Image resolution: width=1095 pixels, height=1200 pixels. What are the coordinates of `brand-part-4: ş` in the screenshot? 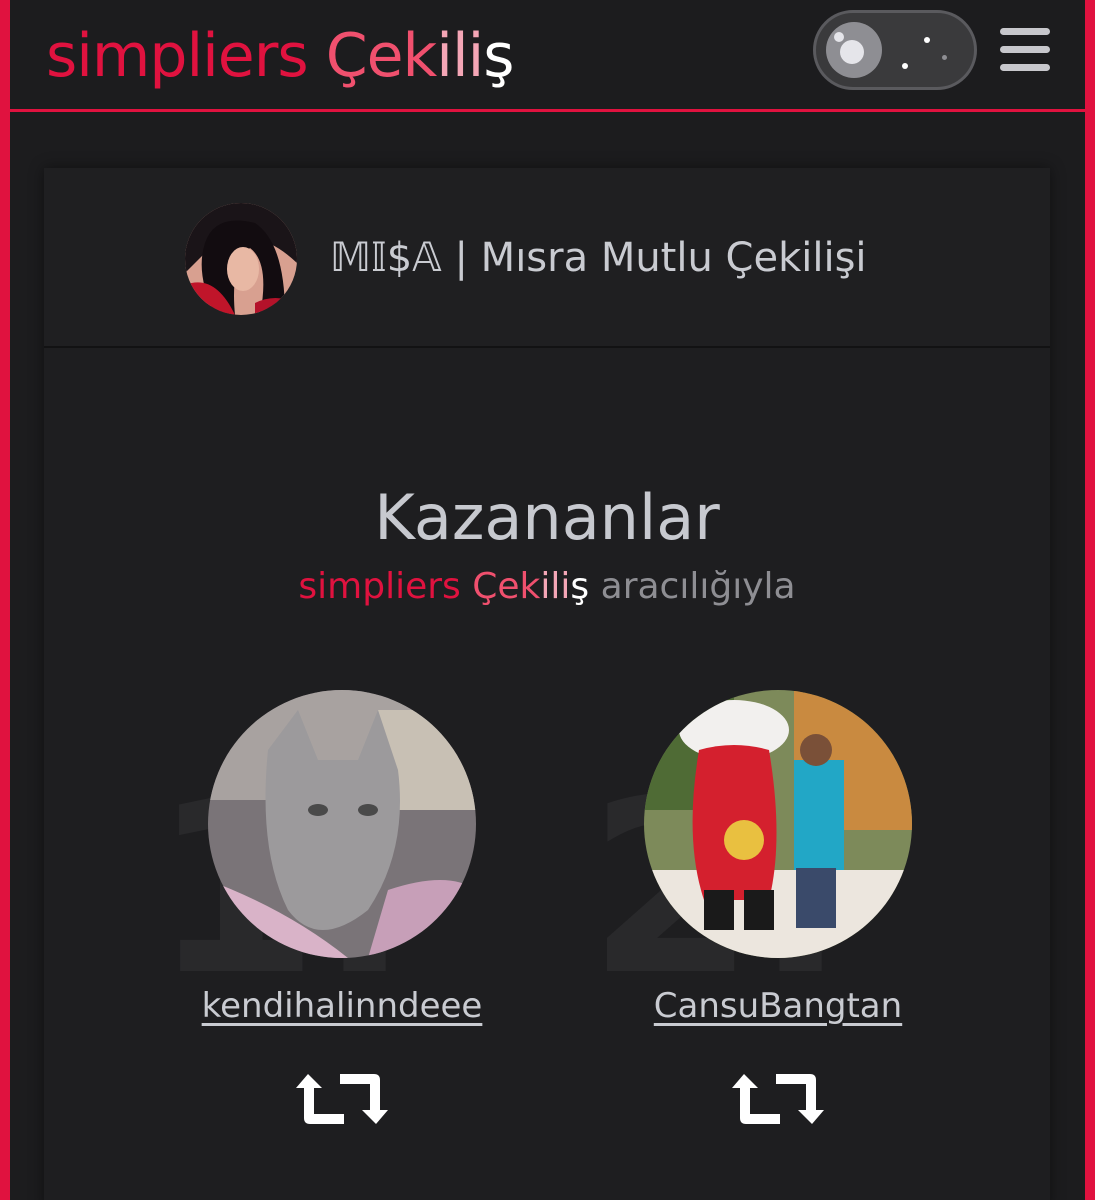 It's located at (498, 56).